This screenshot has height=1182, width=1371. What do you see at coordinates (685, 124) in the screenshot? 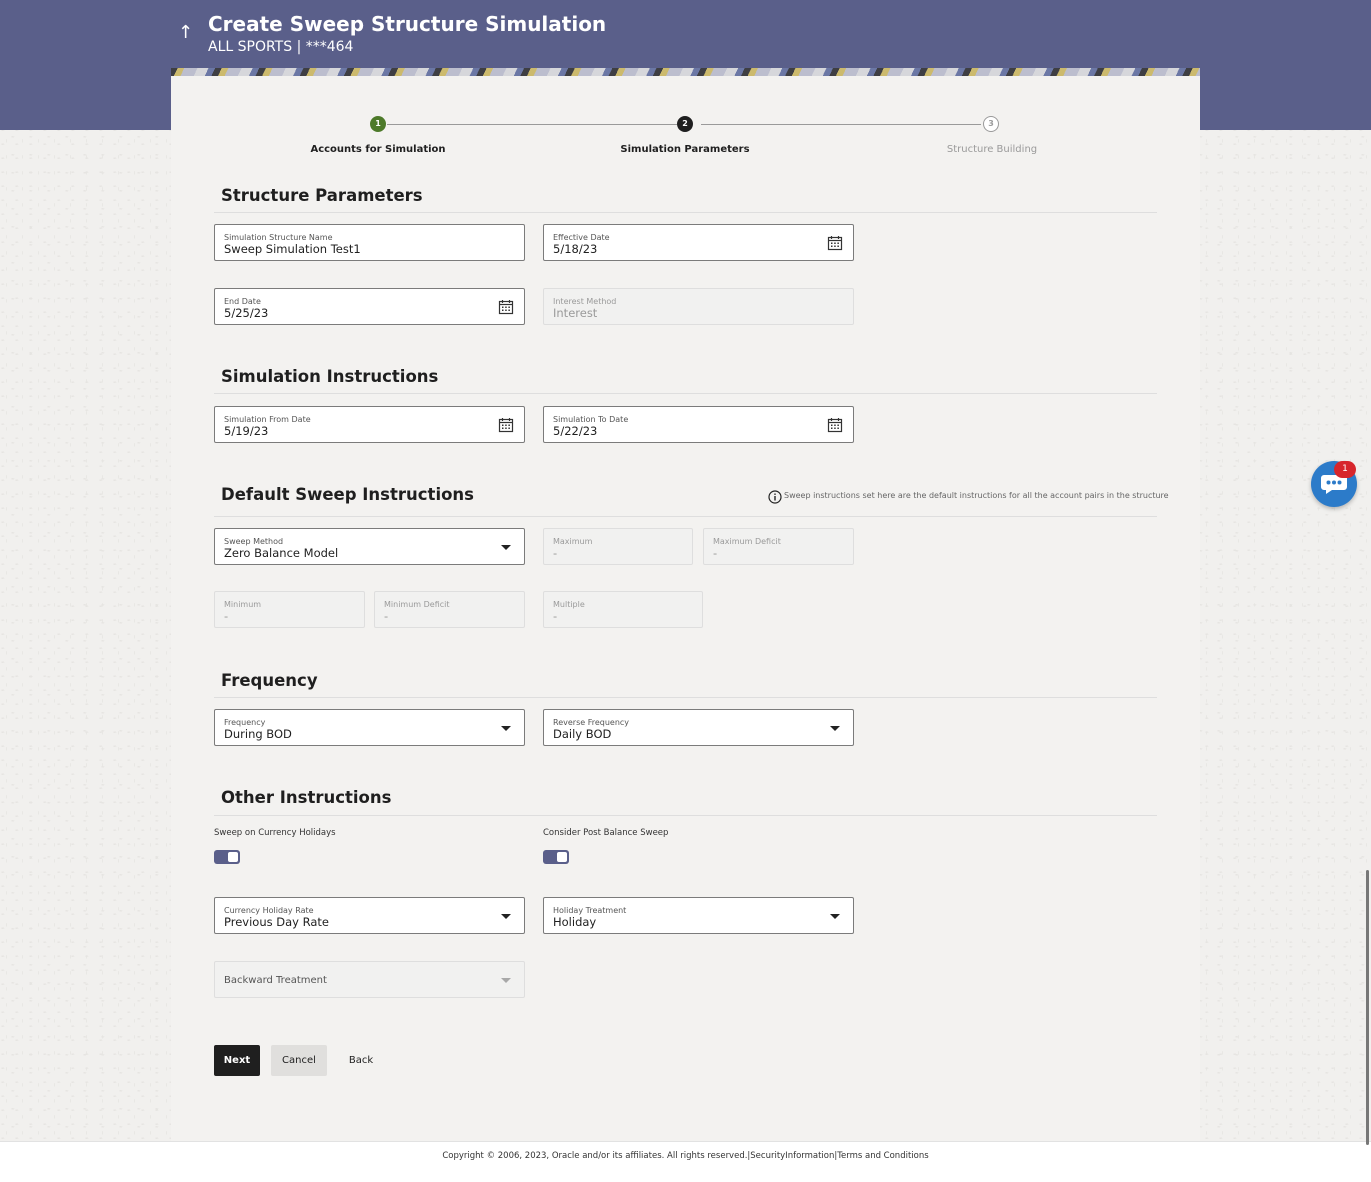
I see `step-2-dot: 2` at bounding box center [685, 124].